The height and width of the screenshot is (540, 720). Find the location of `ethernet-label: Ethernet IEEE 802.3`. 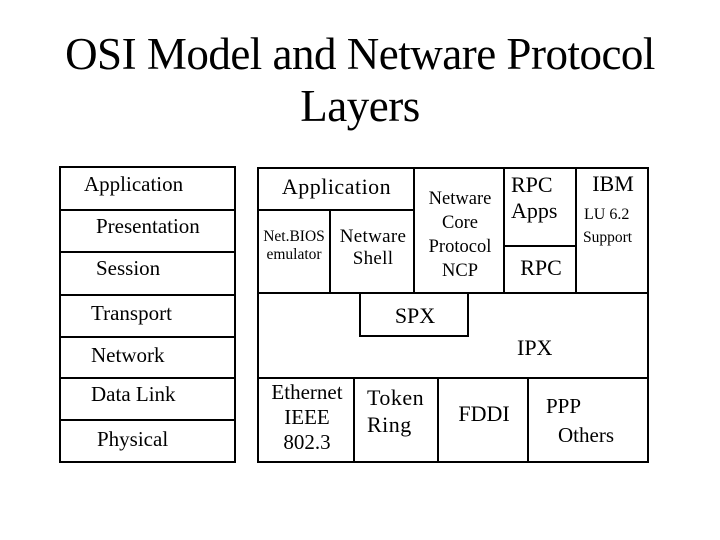

ethernet-label: Ethernet IEEE 802.3 is located at coordinates (307, 417).